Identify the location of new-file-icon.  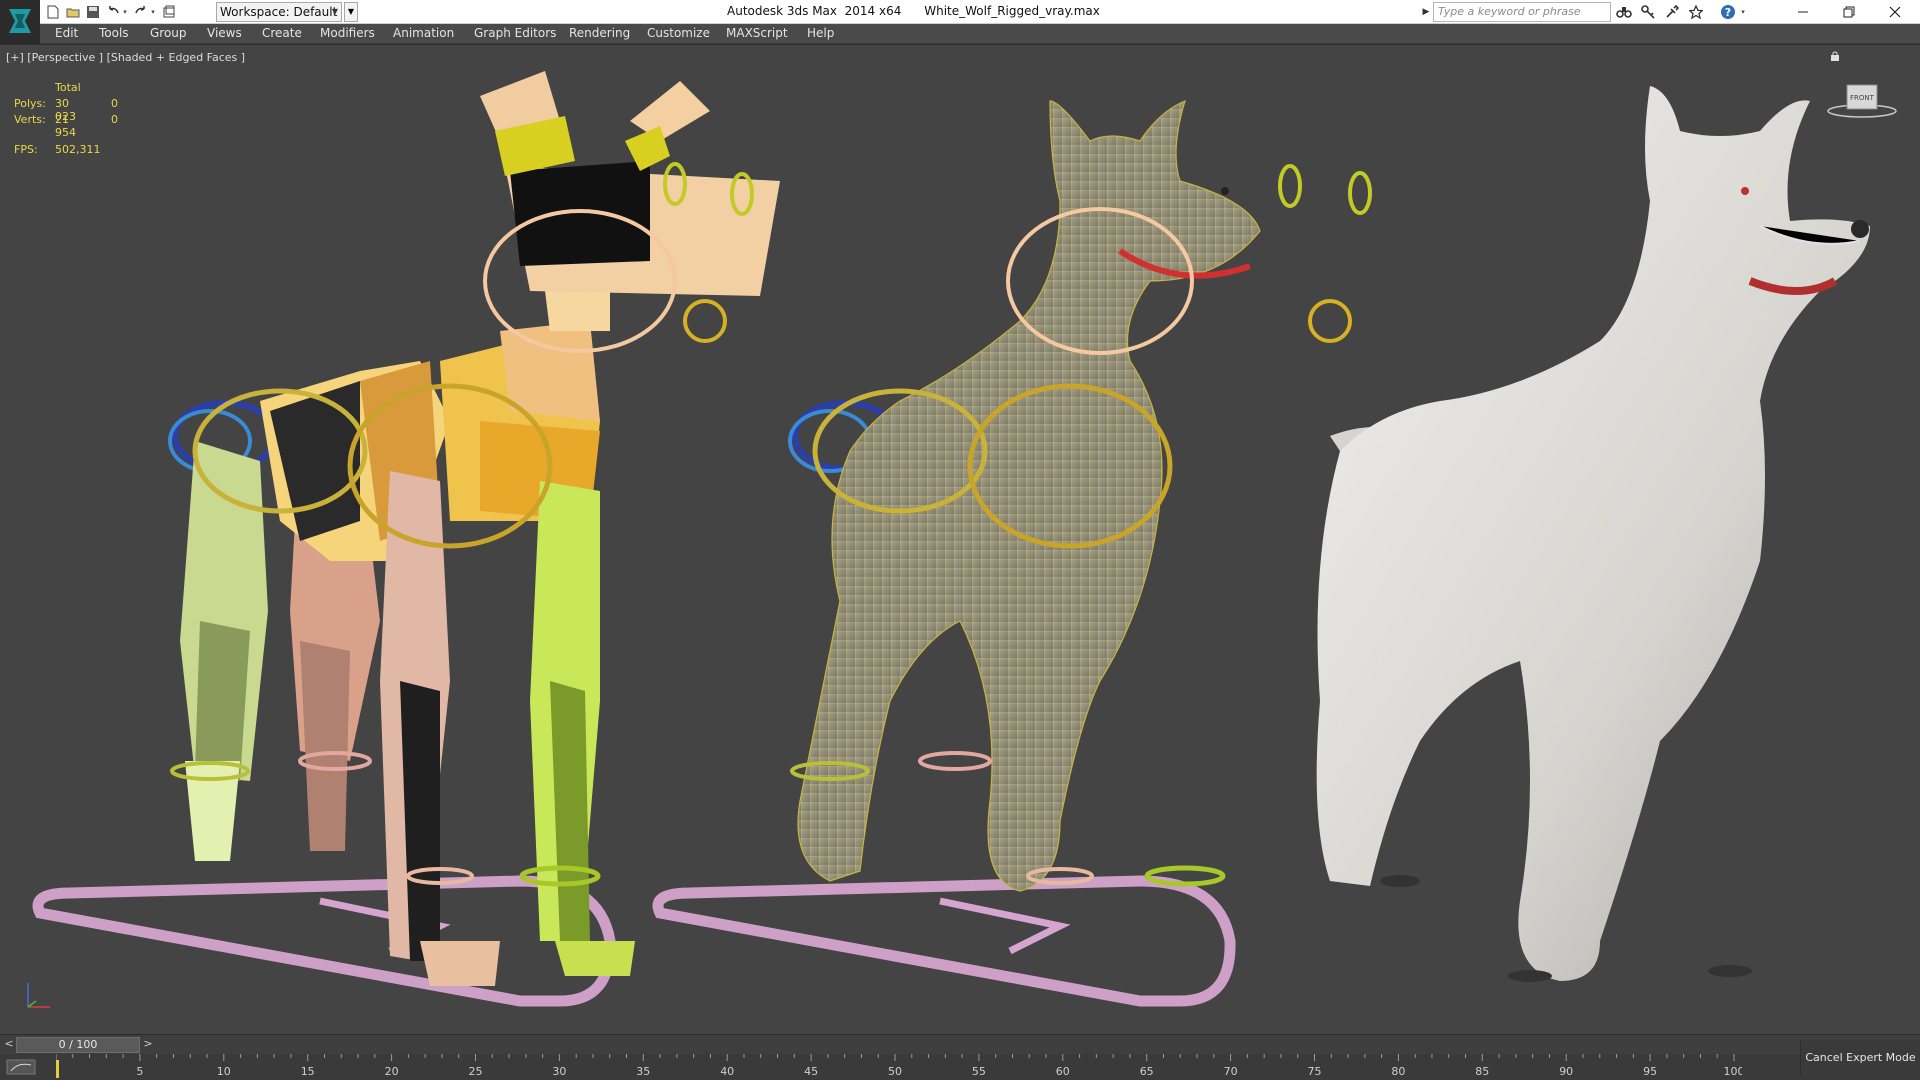
(53, 12).